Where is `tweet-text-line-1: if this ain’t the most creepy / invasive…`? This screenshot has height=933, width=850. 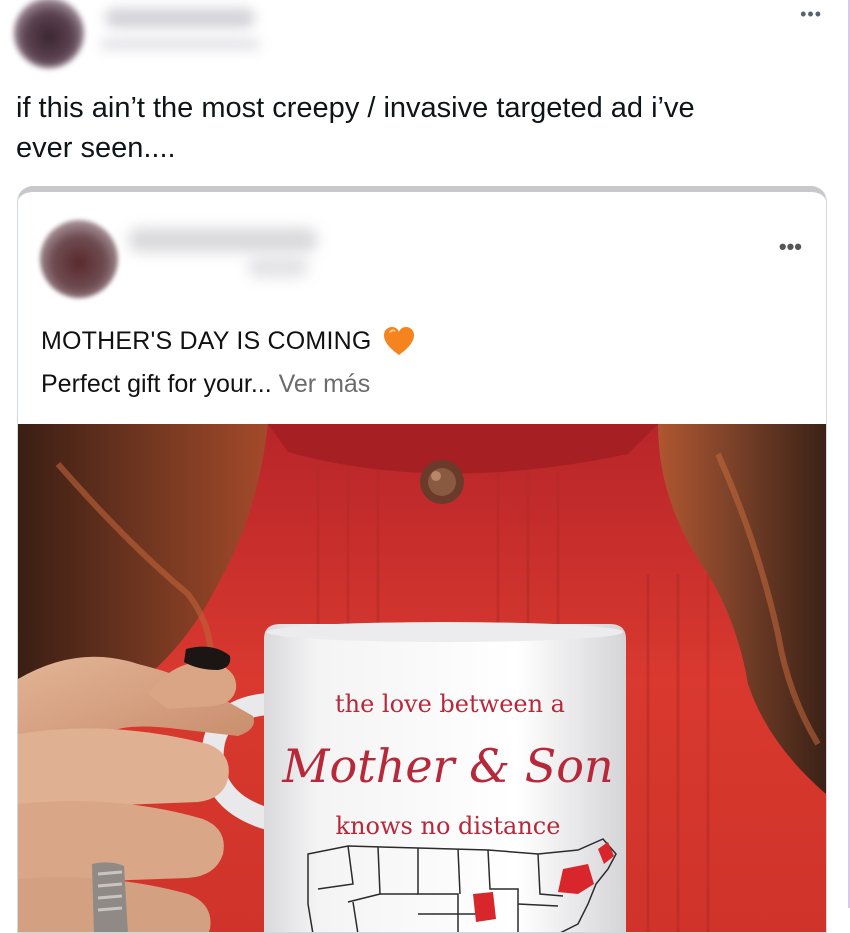 tweet-text-line-1: if this ain’t the most creepy / invasive… is located at coordinates (355, 108).